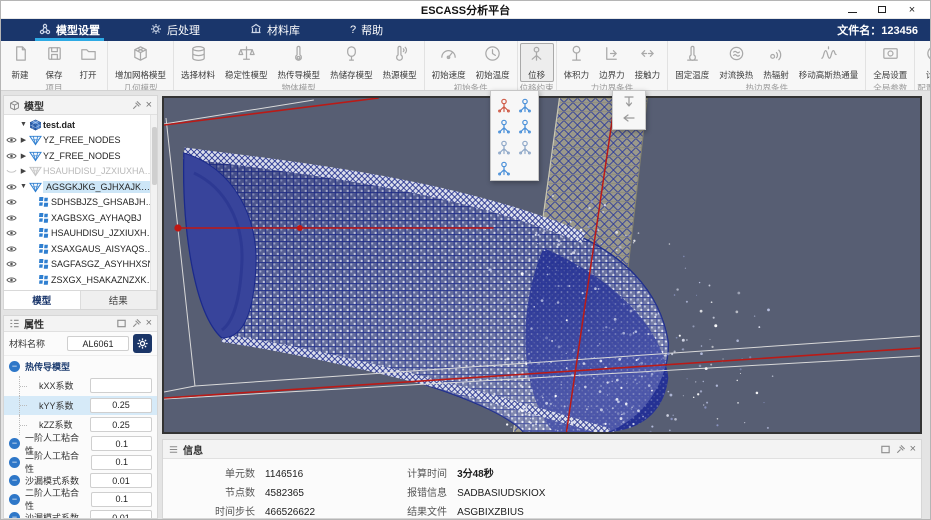  What do you see at coordinates (882, 10) in the screenshot?
I see `maximize-button` at bounding box center [882, 10].